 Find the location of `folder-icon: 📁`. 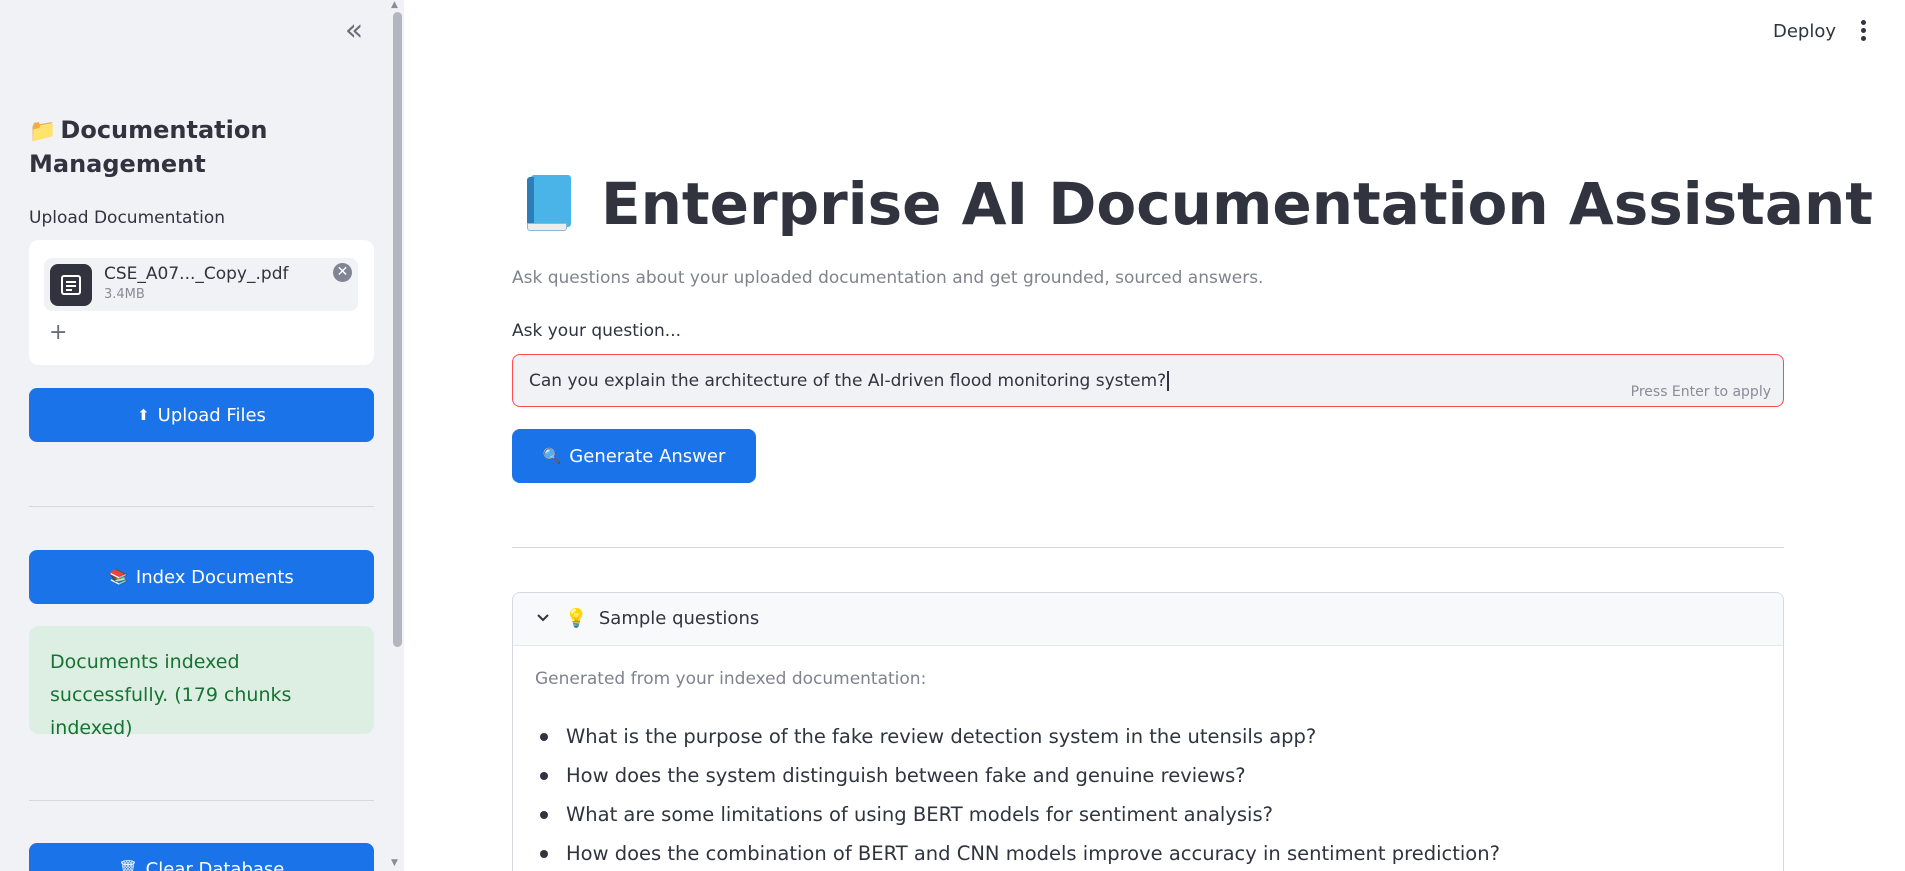

folder-icon: 📁 is located at coordinates (43, 131).